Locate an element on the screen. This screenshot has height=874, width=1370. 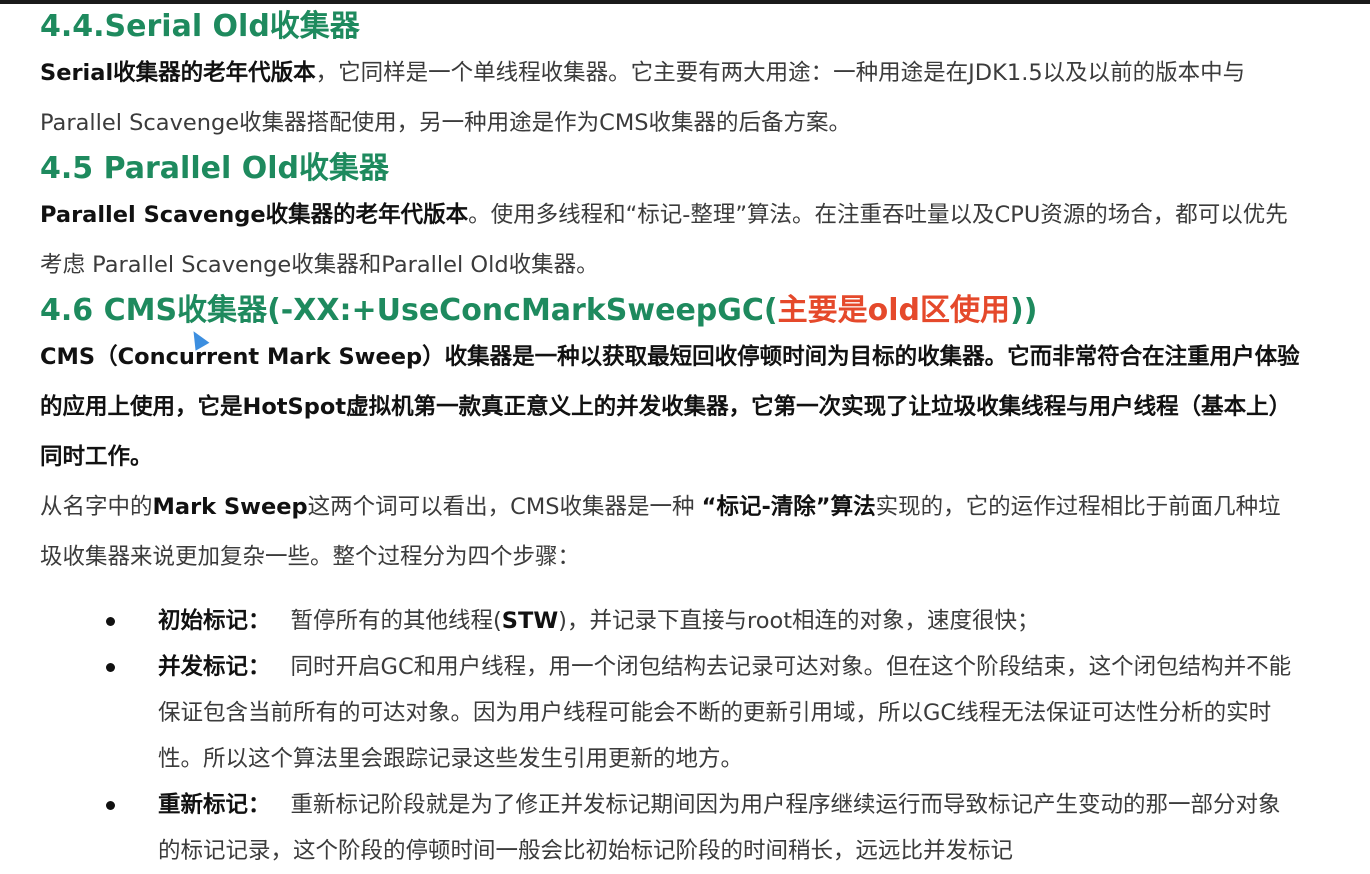
section-heading-serial-old: 4.4.Serial Old收集器 is located at coordinates (200, 26).